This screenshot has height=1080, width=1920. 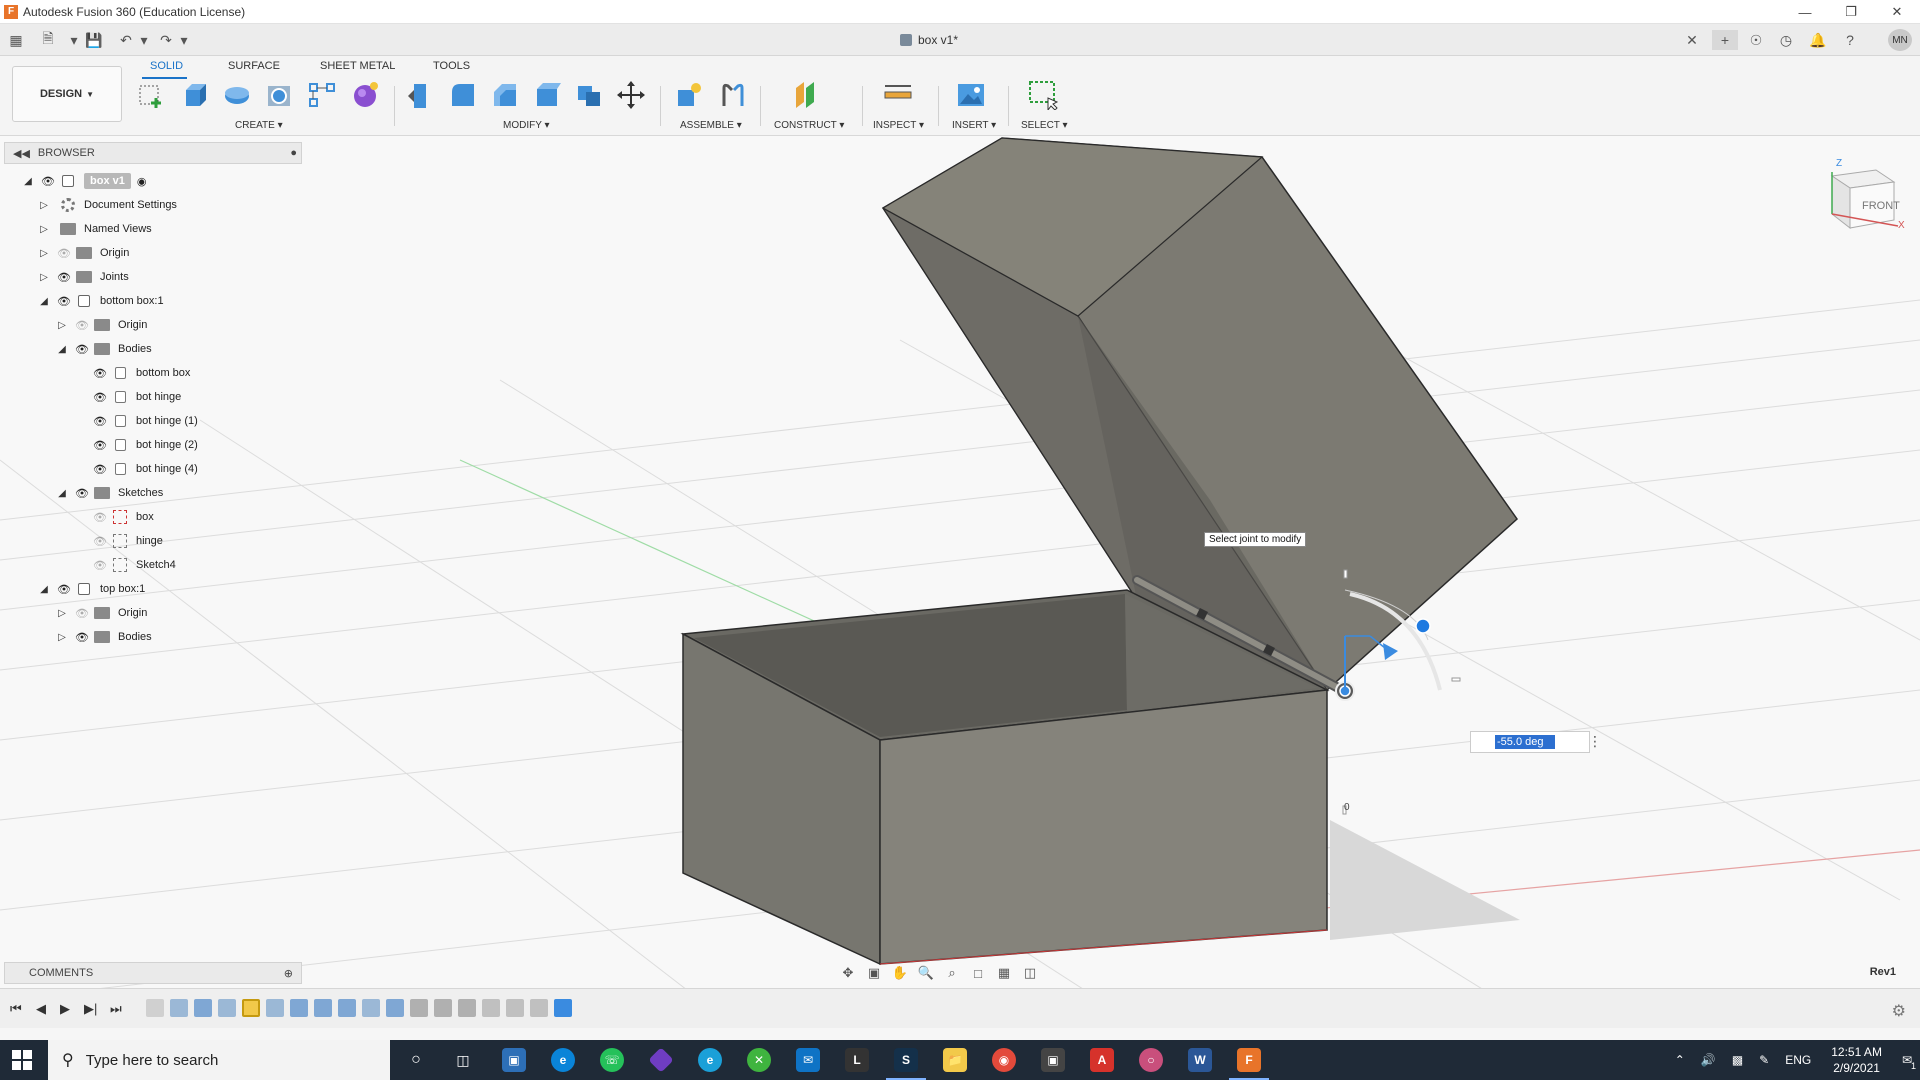 I want to click on clock: 12:51 AM 2/9/2021, so click(x=1856, y=1060).